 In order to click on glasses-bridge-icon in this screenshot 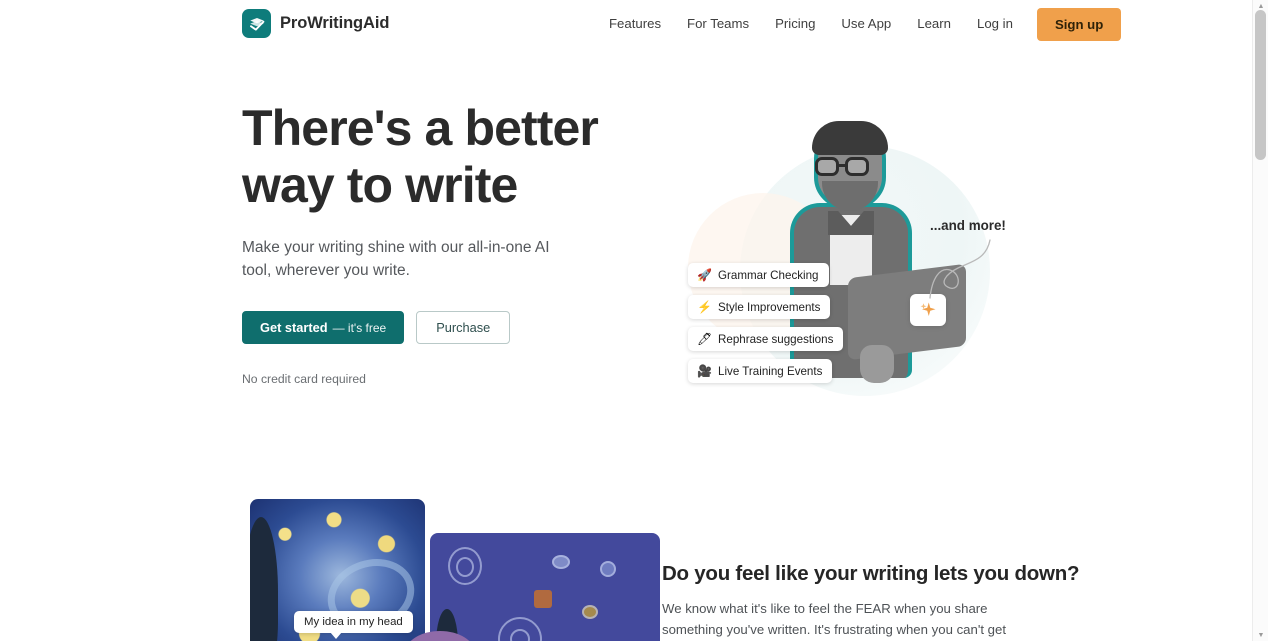, I will do `click(842, 165)`.